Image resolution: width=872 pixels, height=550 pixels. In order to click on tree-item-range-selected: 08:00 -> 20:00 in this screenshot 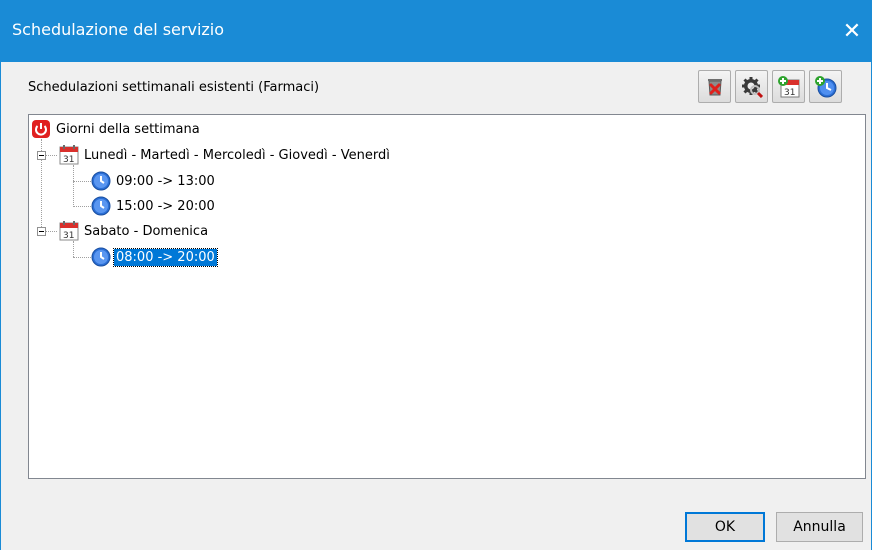, I will do `click(154, 257)`.